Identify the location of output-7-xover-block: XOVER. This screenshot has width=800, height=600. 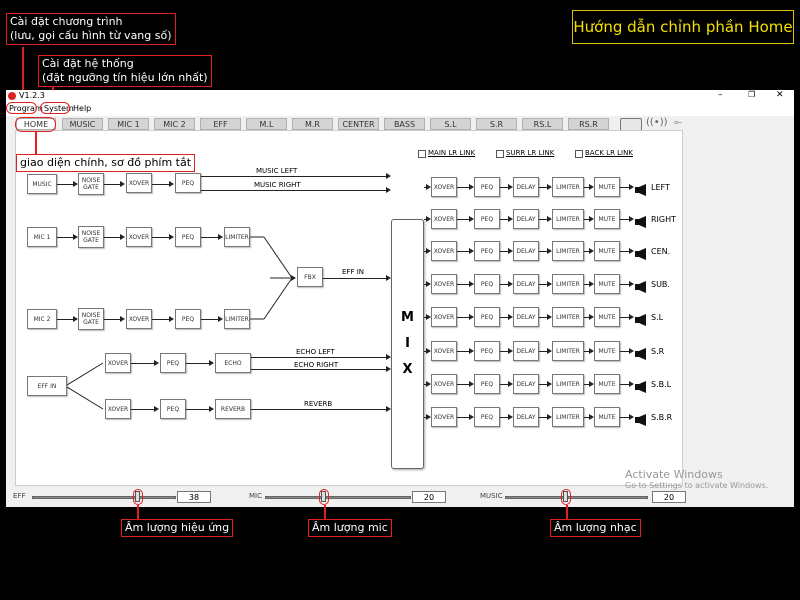
(444, 417).